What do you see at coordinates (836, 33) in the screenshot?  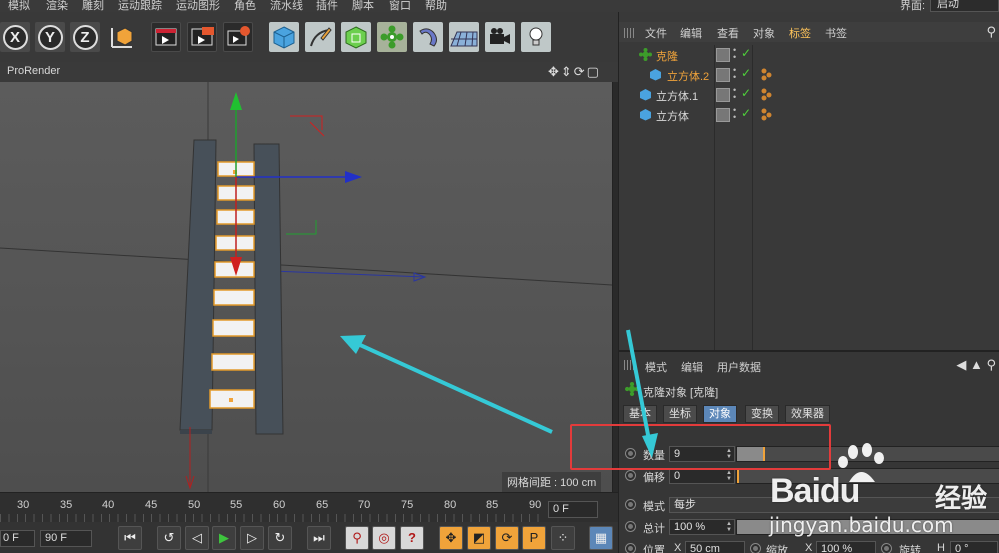 I see `om-menu-bookmarks: 书签` at bounding box center [836, 33].